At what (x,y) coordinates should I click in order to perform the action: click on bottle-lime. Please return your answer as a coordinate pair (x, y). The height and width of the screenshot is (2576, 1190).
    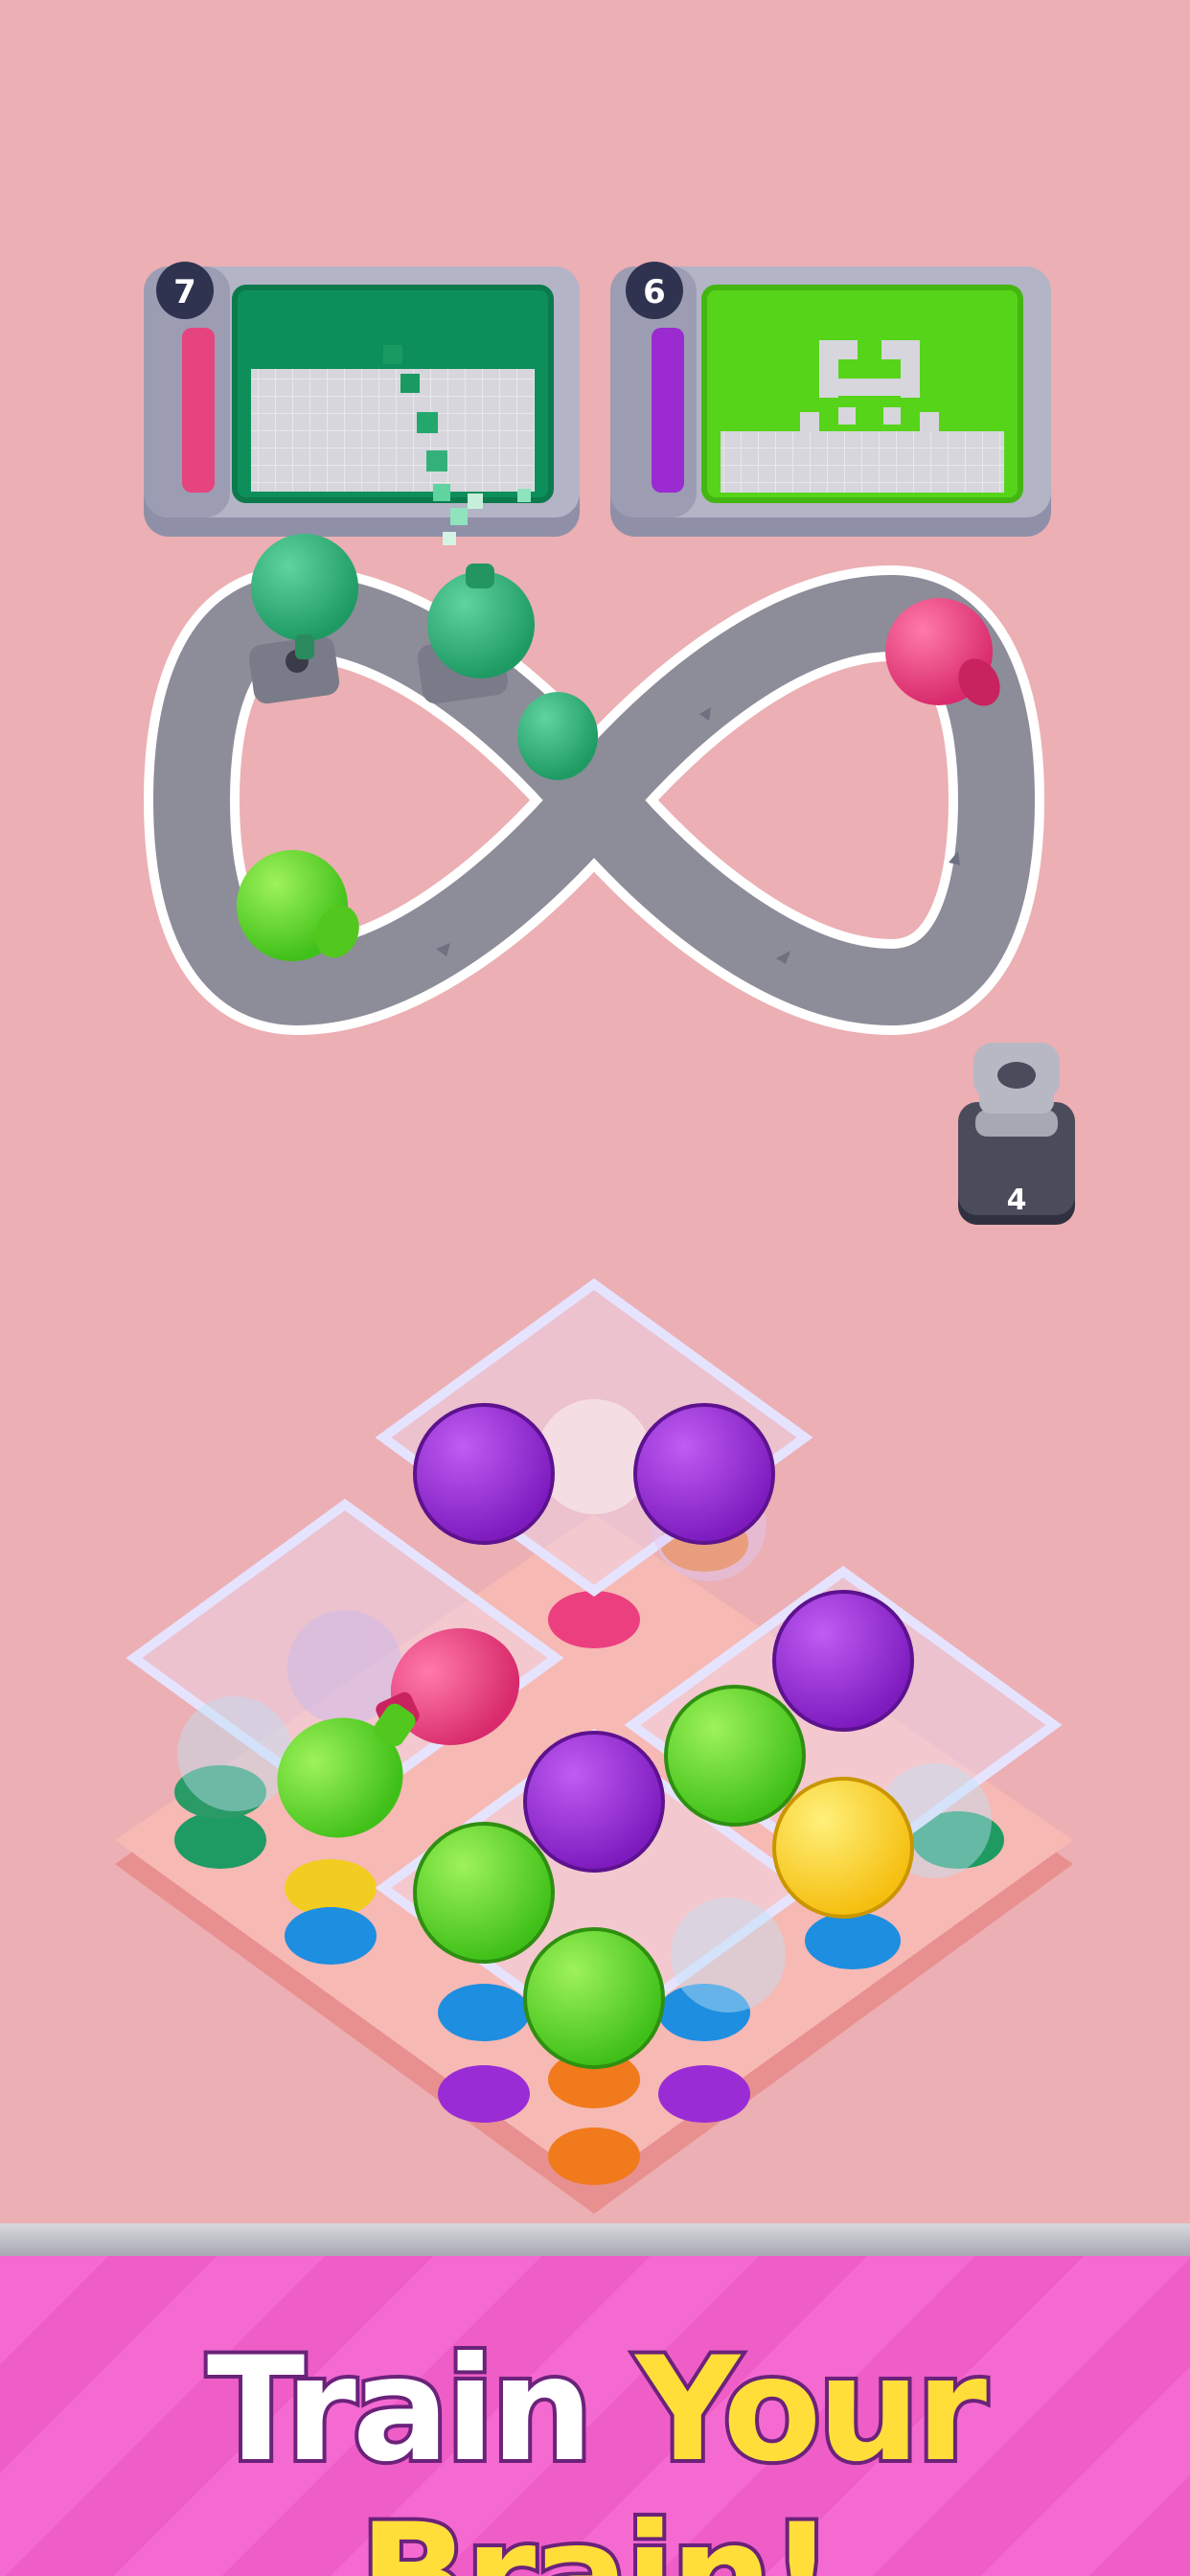
    Looking at the image, I should click on (302, 907).